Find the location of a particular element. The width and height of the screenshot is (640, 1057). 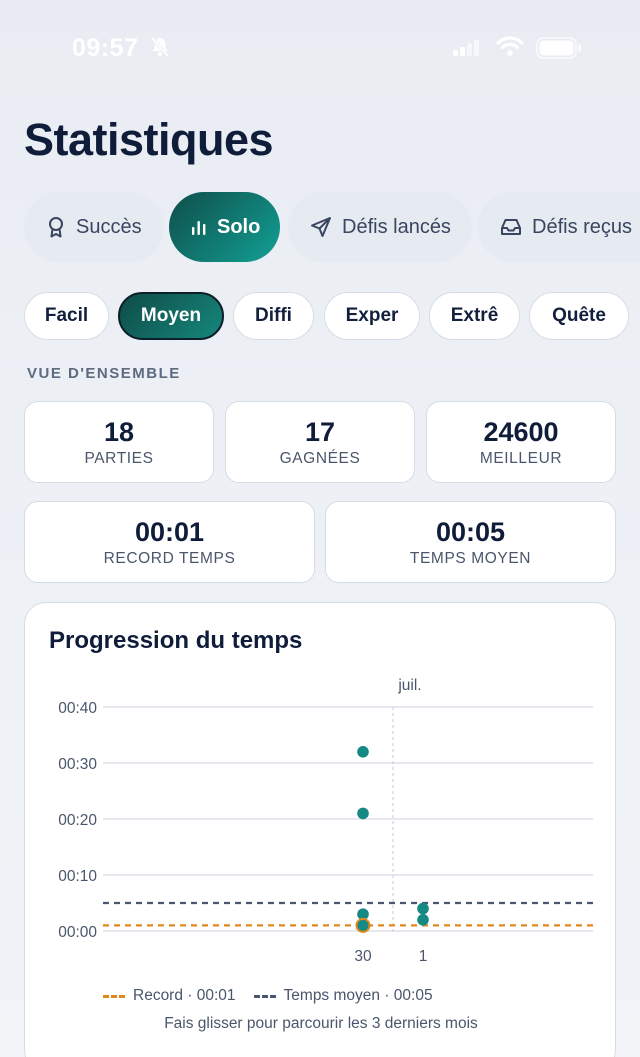

bell-off-icon is located at coordinates (160, 47).